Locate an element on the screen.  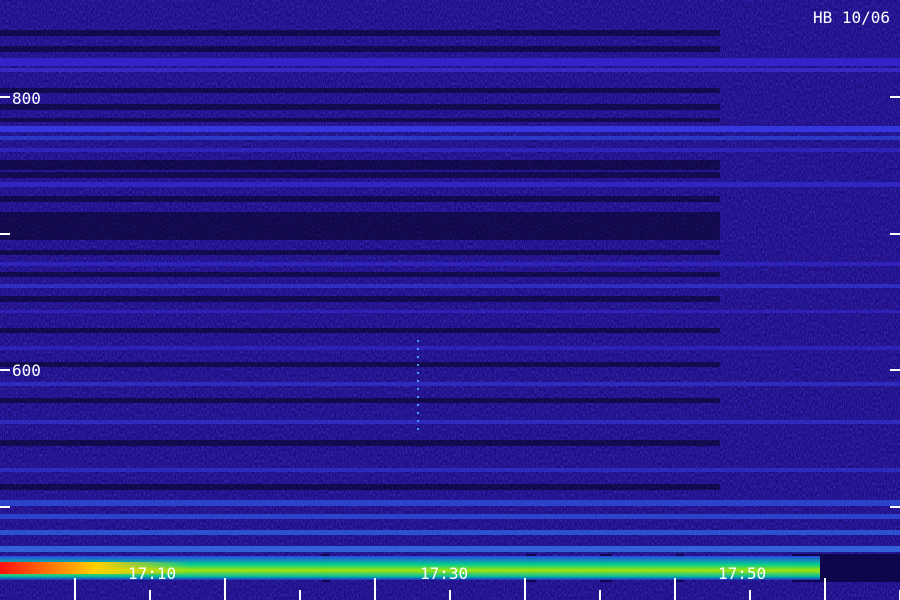
x-tick-label-1710: 17:10 is located at coordinates (152, 573).